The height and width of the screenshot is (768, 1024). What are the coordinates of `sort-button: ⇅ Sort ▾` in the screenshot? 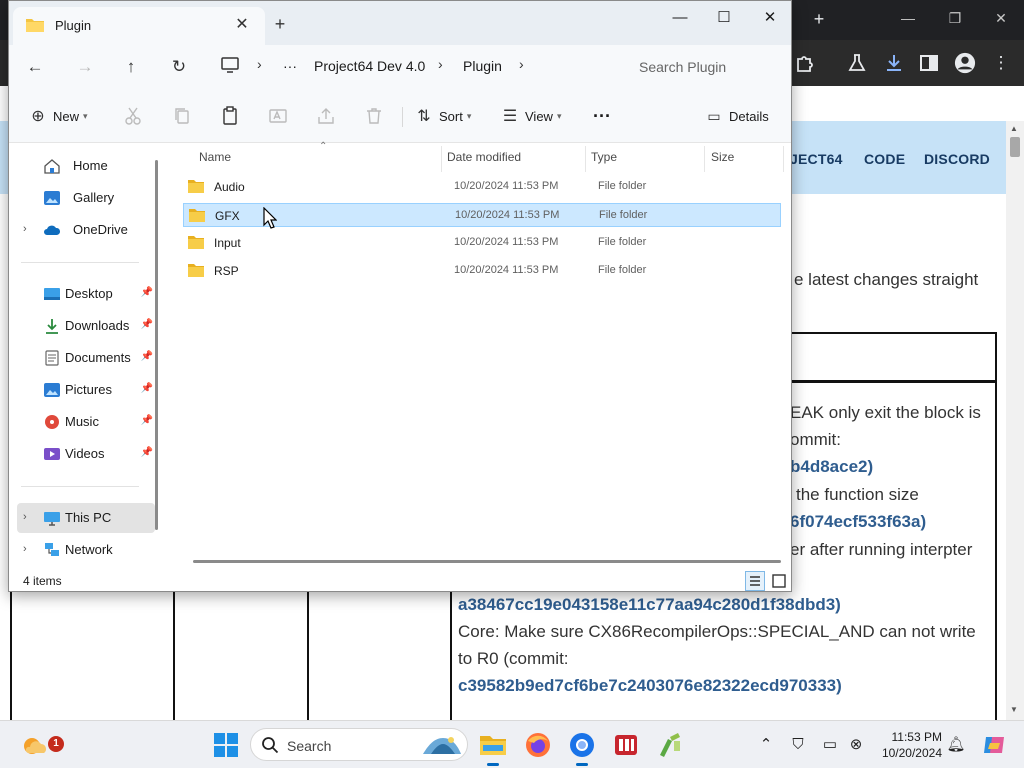 It's located at (443, 116).